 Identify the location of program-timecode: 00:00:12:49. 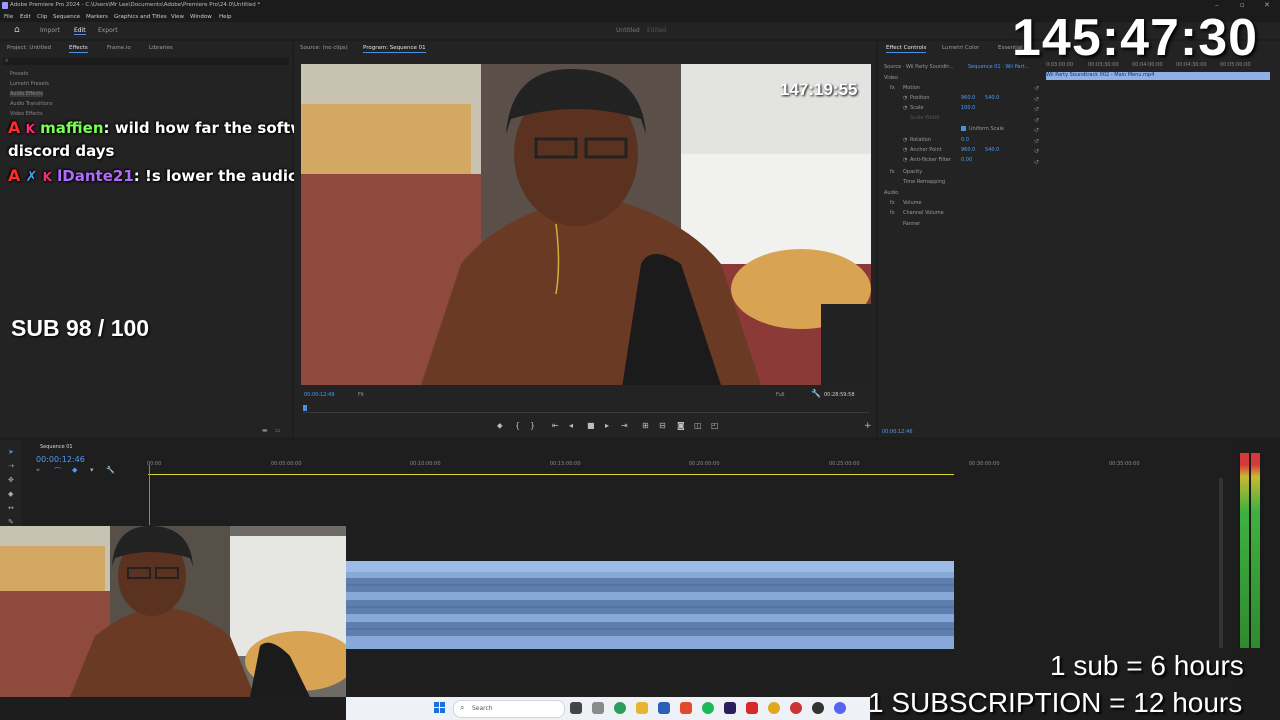
(319, 395).